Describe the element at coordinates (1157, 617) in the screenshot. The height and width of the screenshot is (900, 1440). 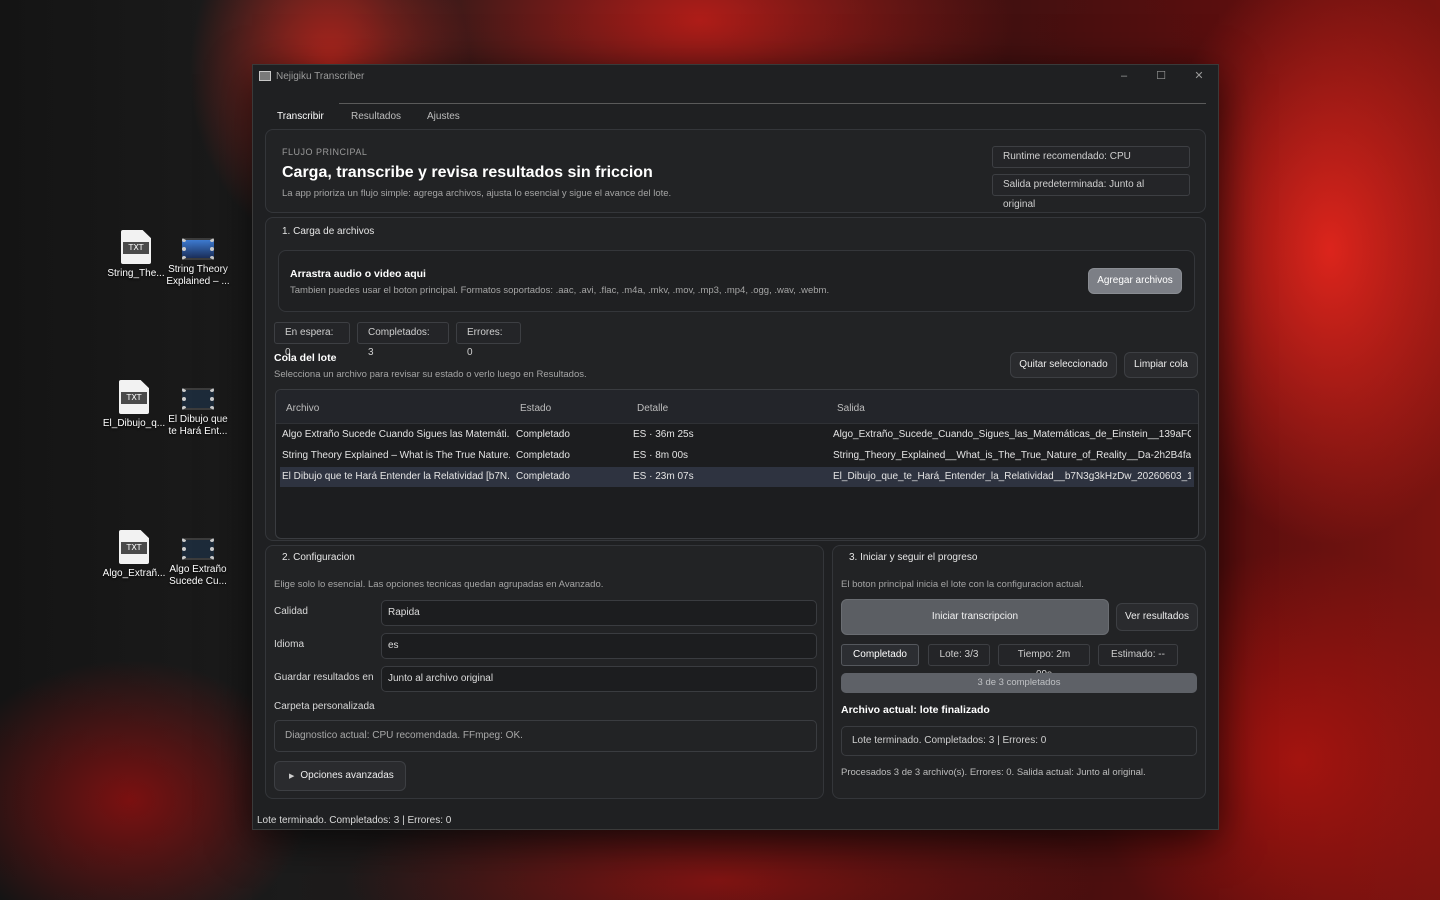
I see `view-results-button: Ver resultados` at that location.